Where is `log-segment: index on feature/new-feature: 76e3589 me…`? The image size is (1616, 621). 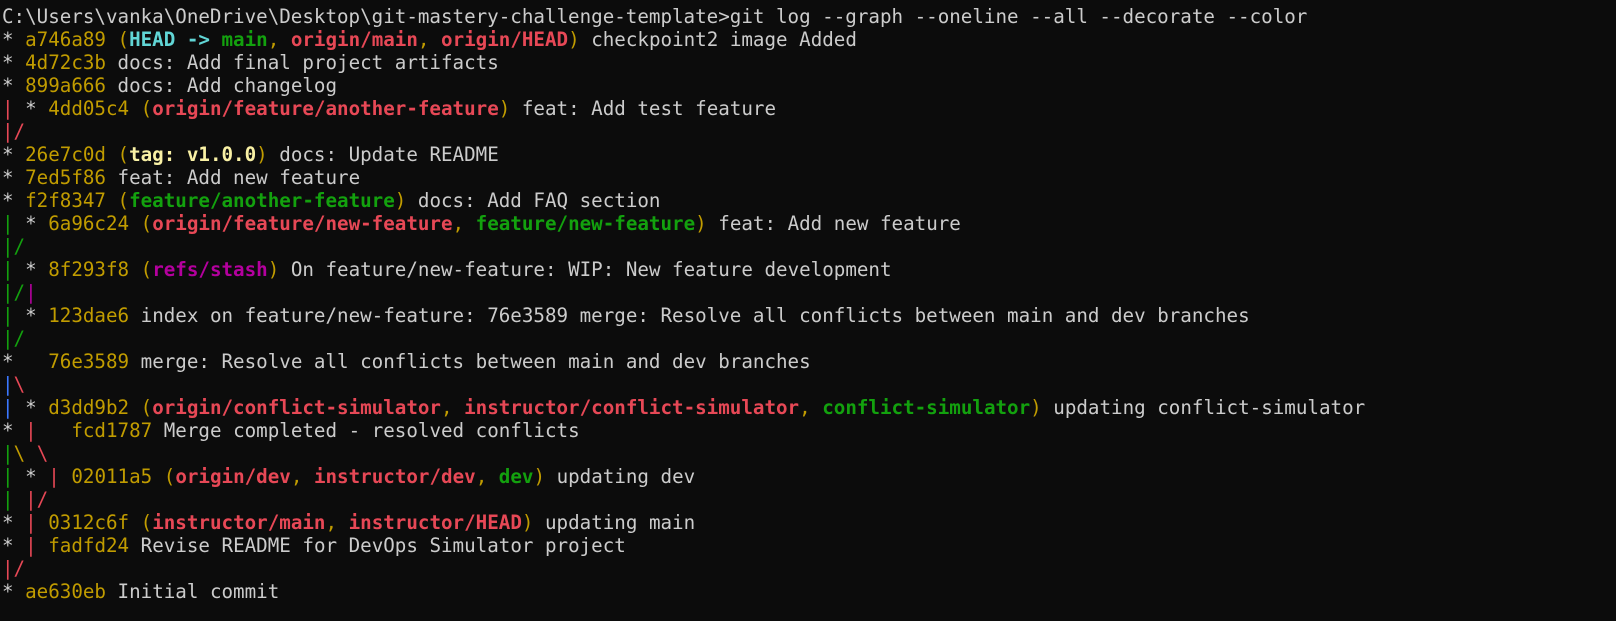
log-segment: index on feature/new-feature: 76e3589 me… is located at coordinates (689, 315).